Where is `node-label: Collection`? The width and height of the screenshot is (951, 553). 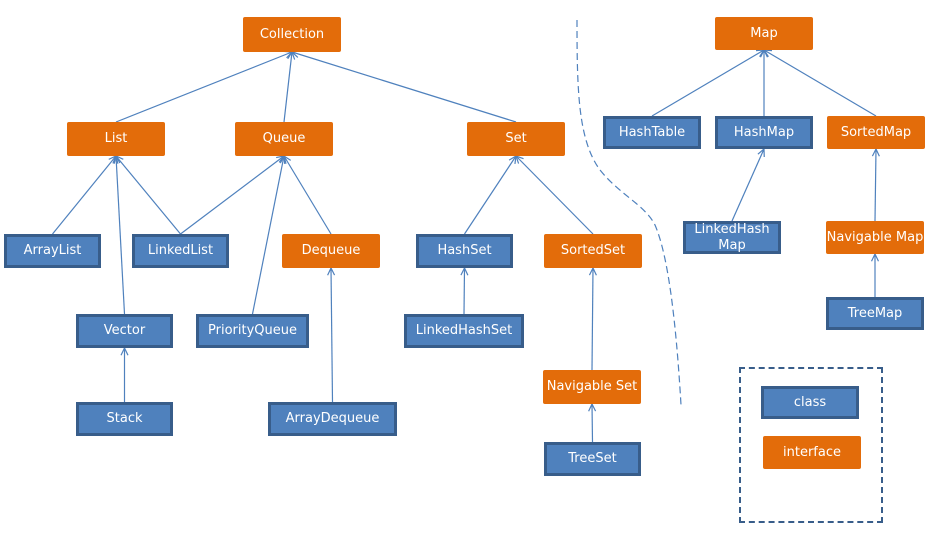
node-label: Collection is located at coordinates (292, 34).